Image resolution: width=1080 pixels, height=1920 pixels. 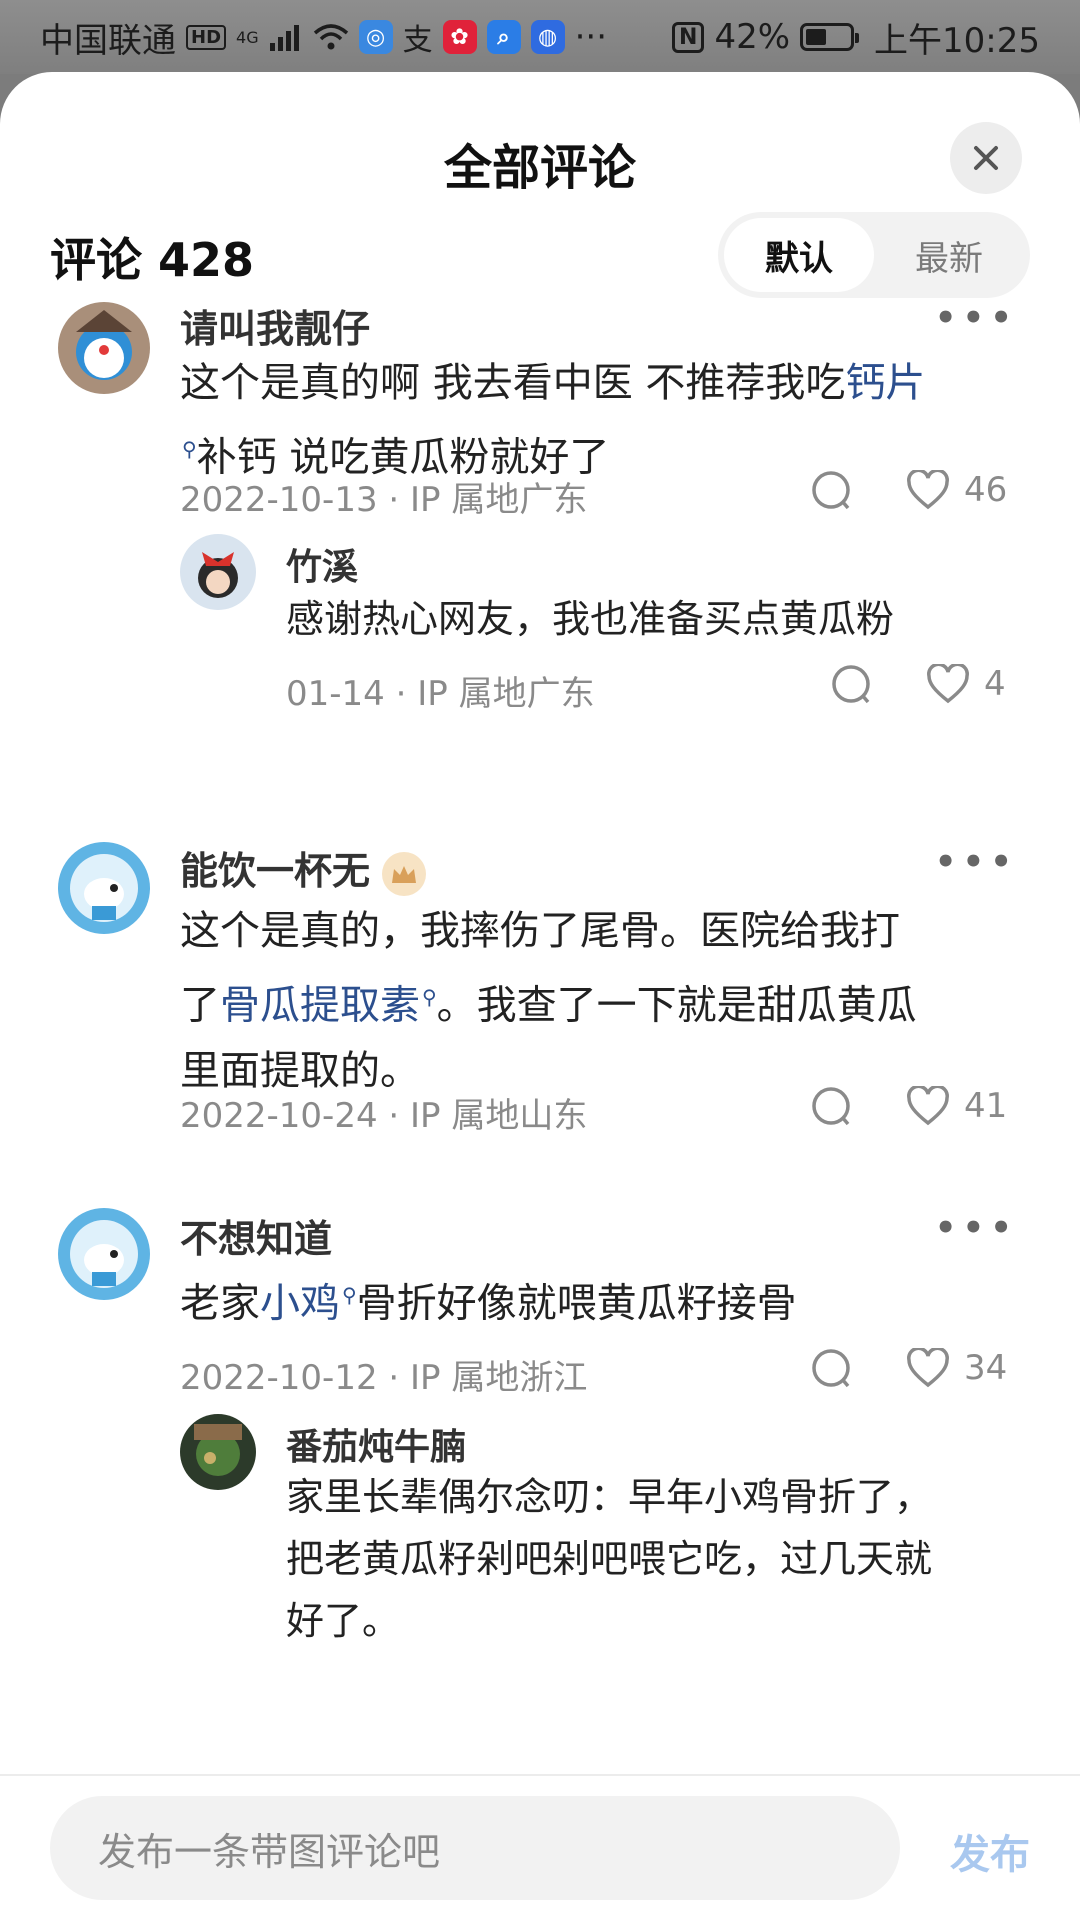 What do you see at coordinates (247, 37) in the screenshot?
I see `network-label: 4G` at bounding box center [247, 37].